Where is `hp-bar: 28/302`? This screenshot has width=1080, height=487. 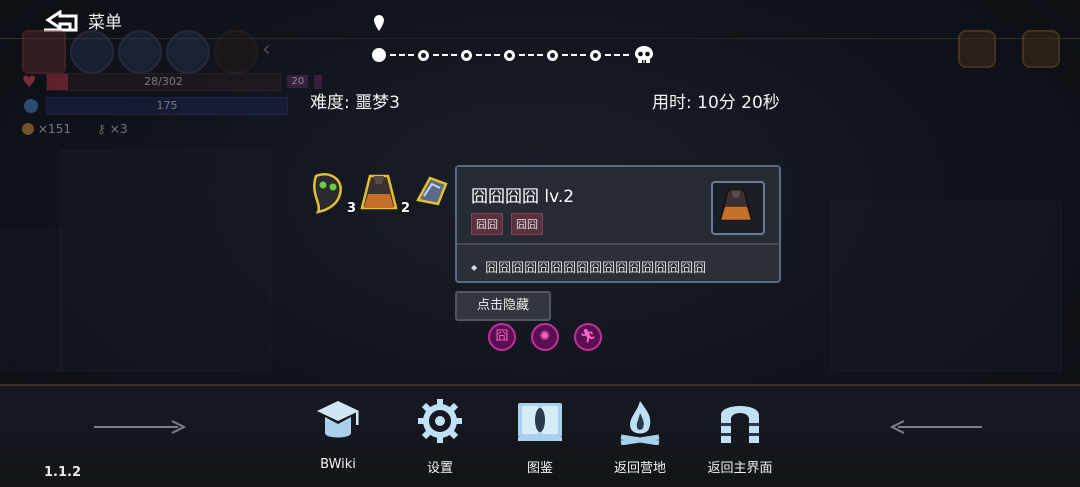
hp-bar: 28/302 is located at coordinates (163, 81).